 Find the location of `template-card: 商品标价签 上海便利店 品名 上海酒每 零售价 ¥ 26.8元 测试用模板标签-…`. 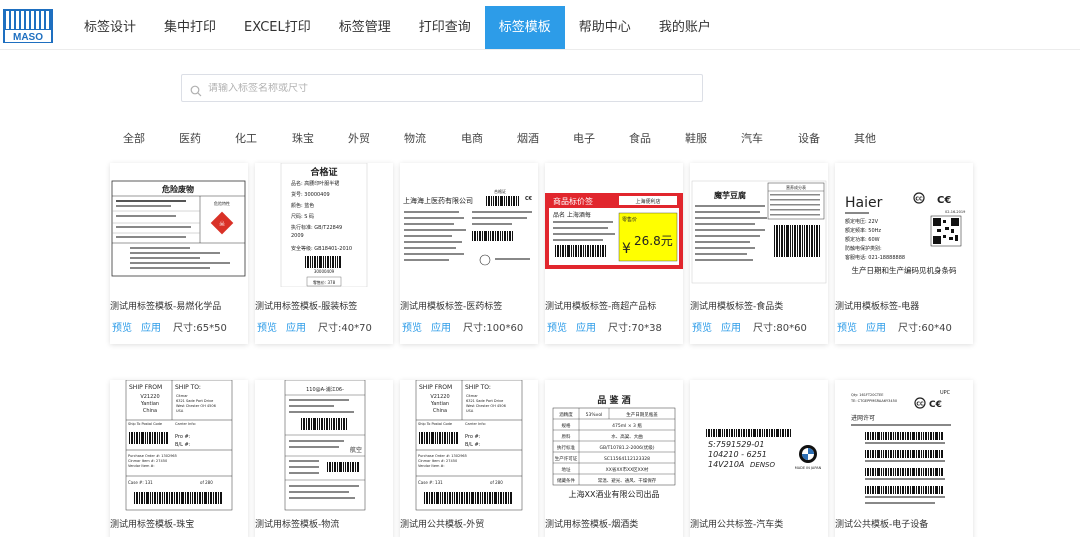

template-card: 商品标价签 上海便利店 品名 上海酒每 零售价 ¥ 26.8元 测试用模板标签-… is located at coordinates (614, 253).